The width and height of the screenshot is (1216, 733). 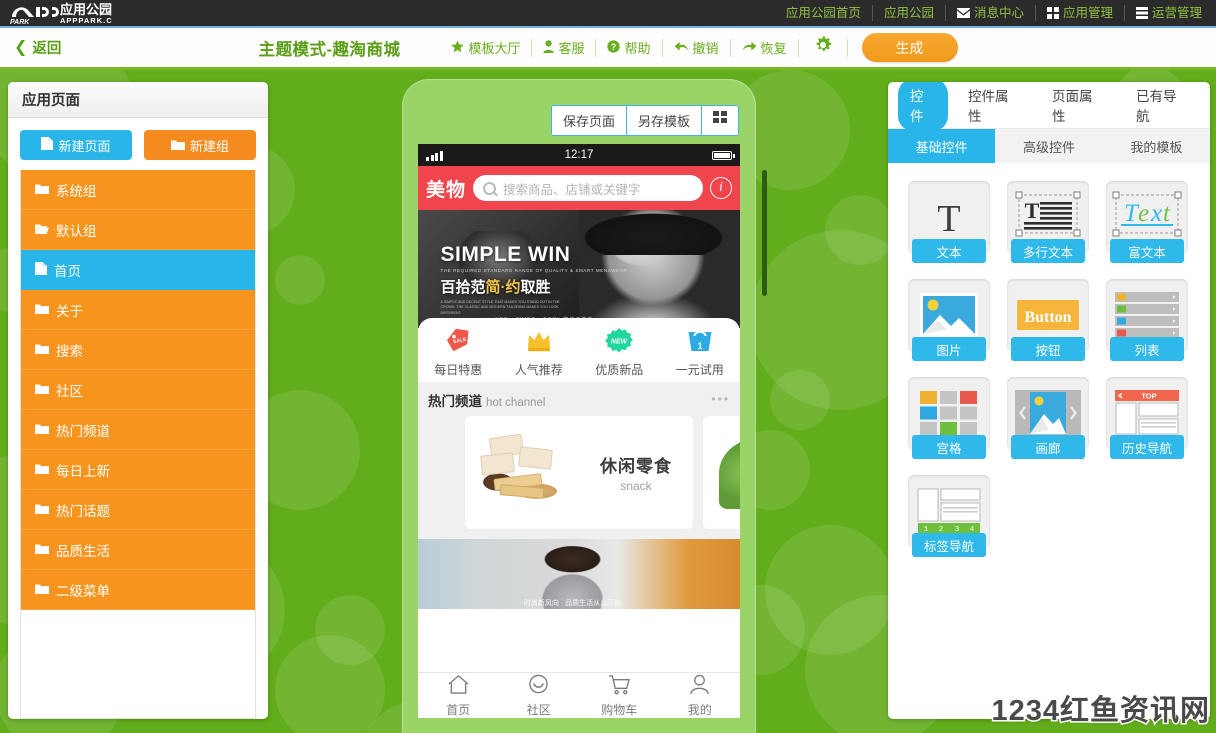 What do you see at coordinates (948, 218) in the screenshot?
I see `svg-text: T` at bounding box center [948, 218].